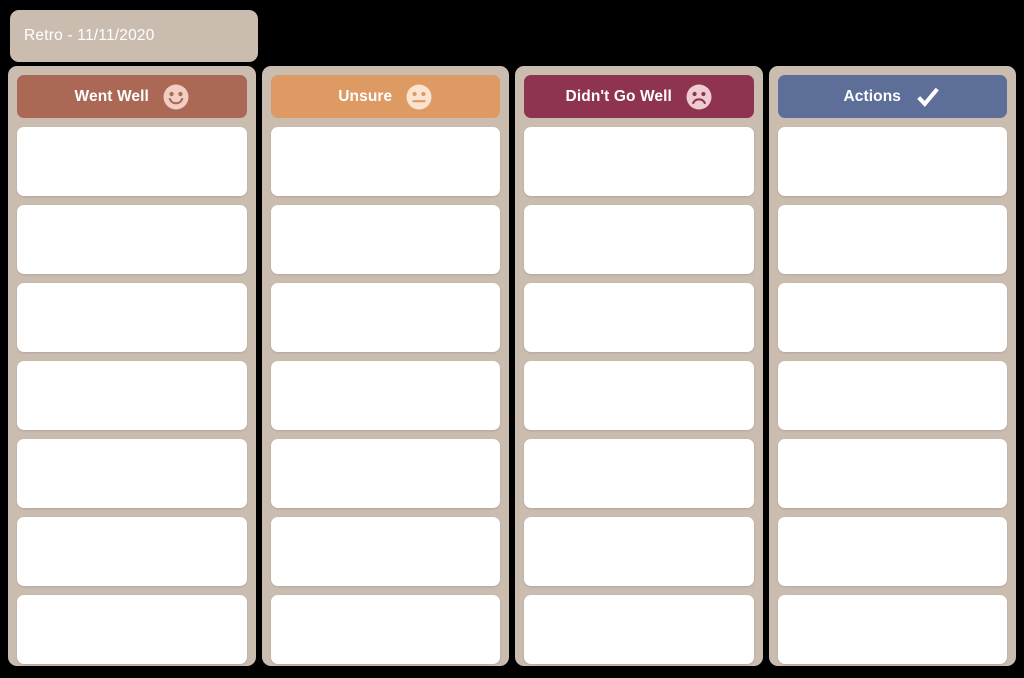 The height and width of the screenshot is (678, 1024). What do you see at coordinates (111, 96) in the screenshot?
I see `column-title-went-well: Went Well` at bounding box center [111, 96].